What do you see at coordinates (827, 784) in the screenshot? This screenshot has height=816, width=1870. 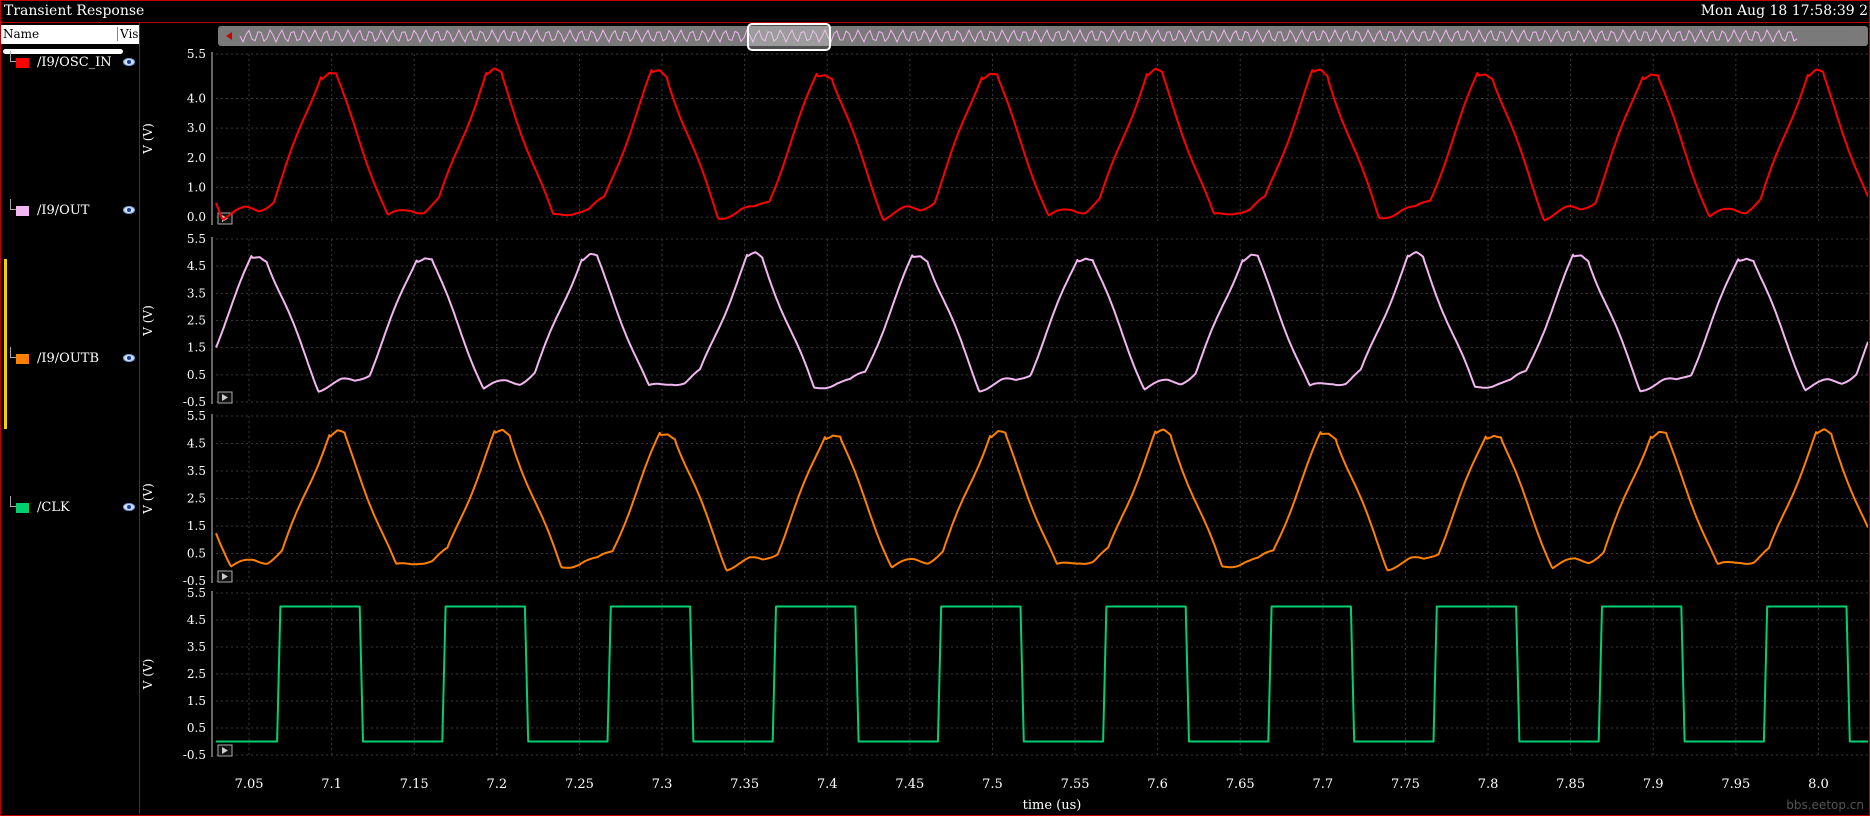 I see `x-tick-label: 7.4` at bounding box center [827, 784].